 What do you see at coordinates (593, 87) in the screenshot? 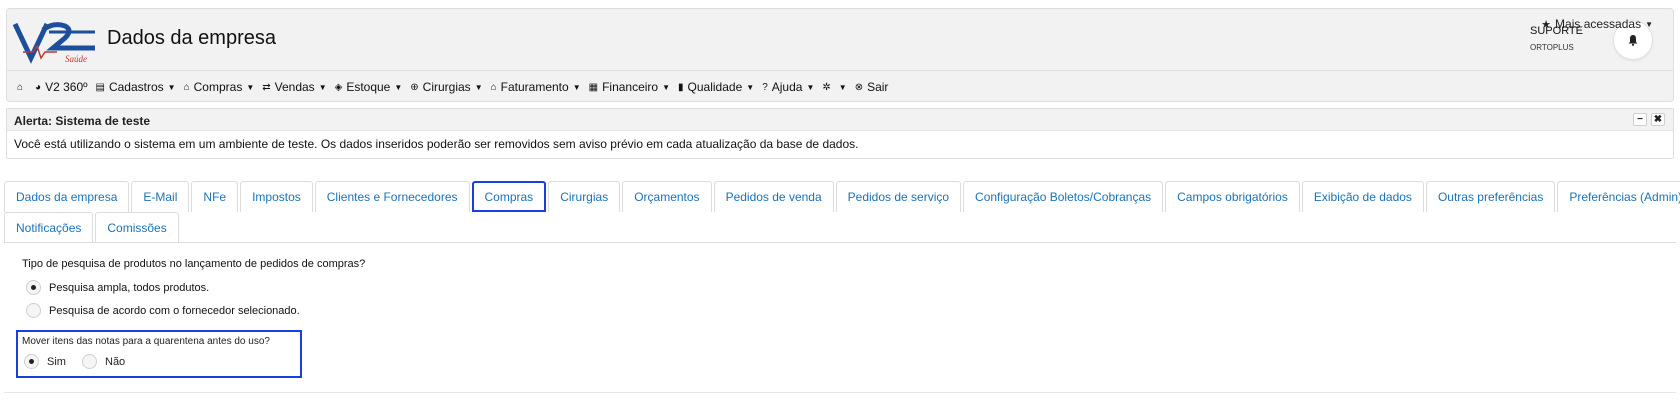
I see `money-icon: ▦` at bounding box center [593, 87].